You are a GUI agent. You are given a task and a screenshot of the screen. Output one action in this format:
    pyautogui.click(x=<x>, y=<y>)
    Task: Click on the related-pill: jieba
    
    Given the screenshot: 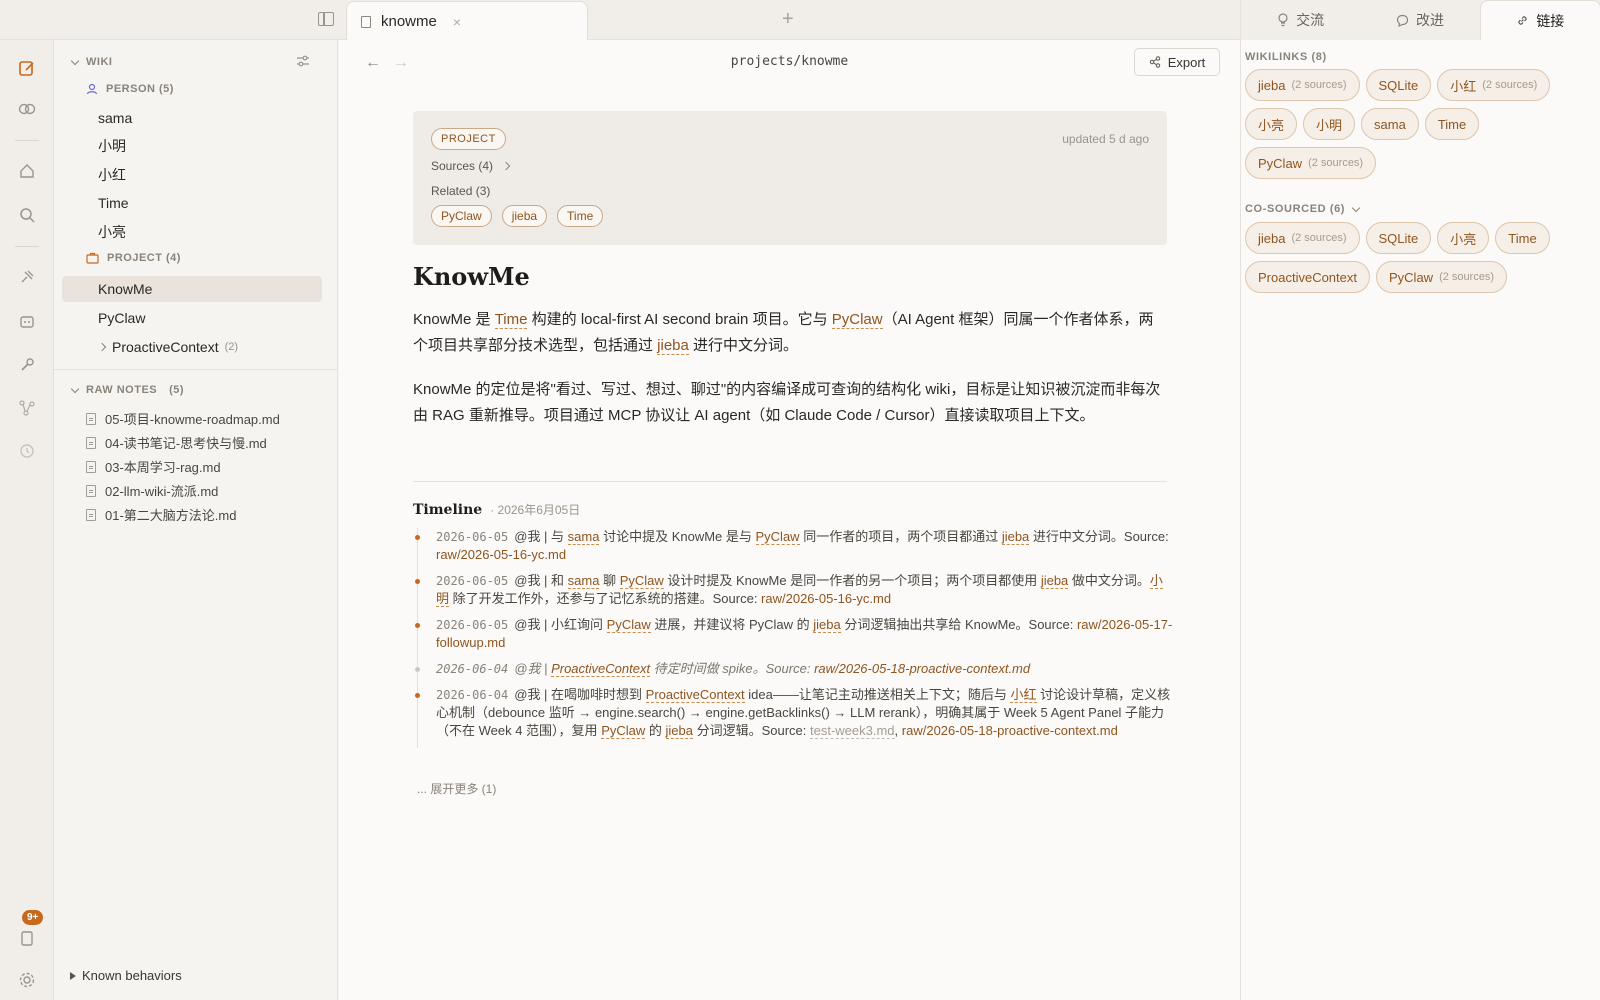 What is the action you would take?
    pyautogui.click(x=524, y=216)
    